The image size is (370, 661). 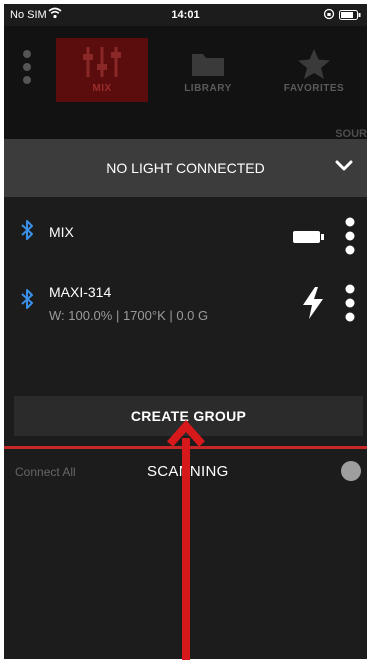 I want to click on scan-toggle, so click(x=351, y=471).